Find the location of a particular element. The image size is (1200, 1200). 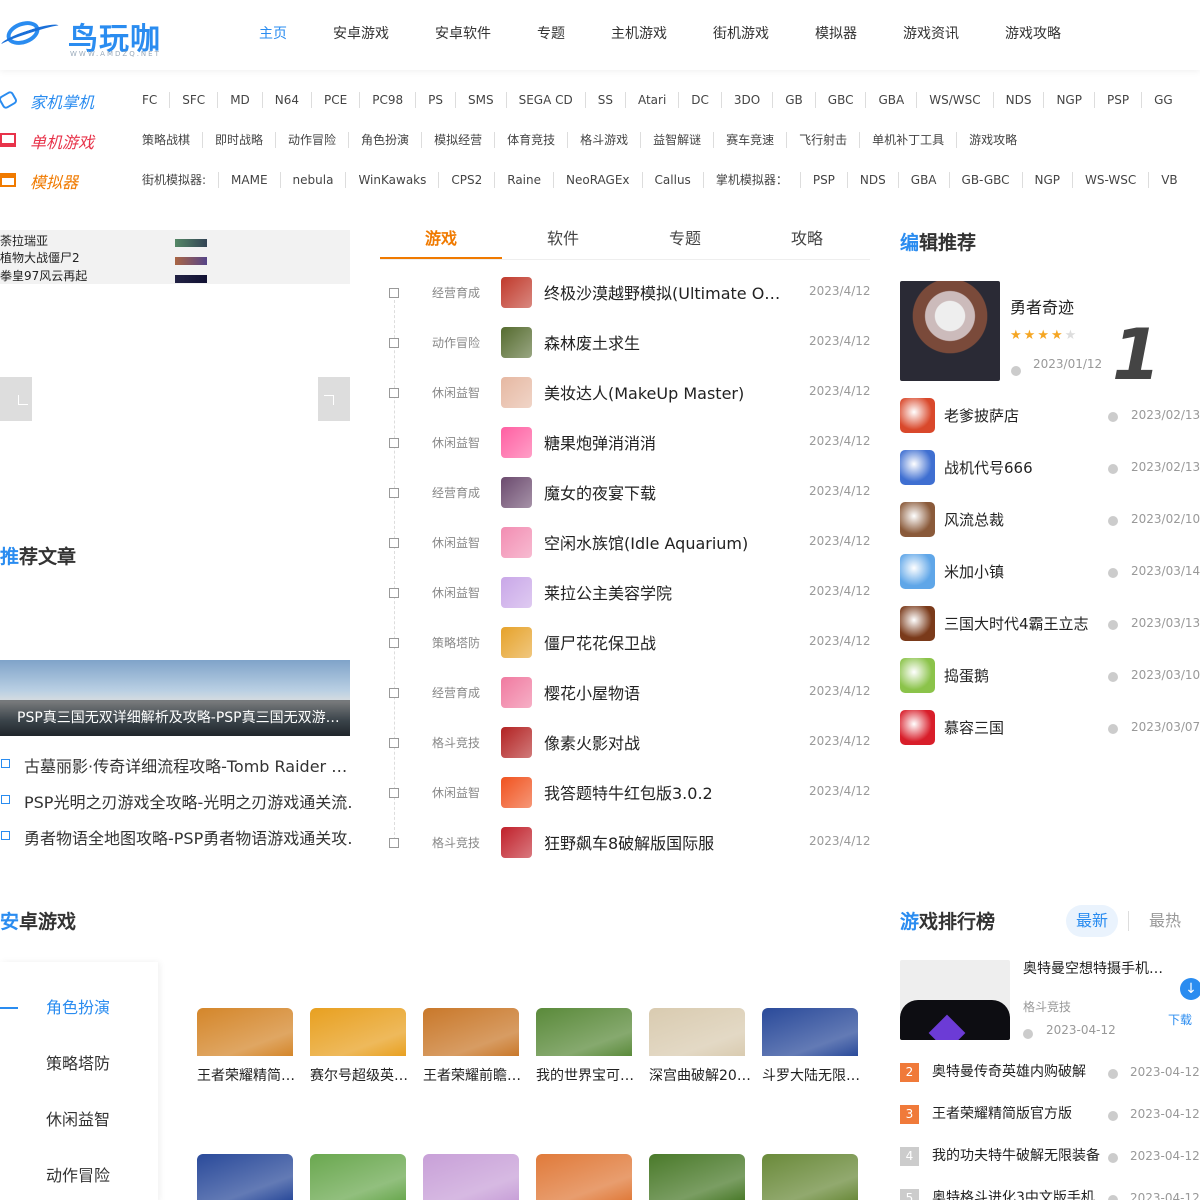

category-link: PSP is located at coordinates (1119, 100).